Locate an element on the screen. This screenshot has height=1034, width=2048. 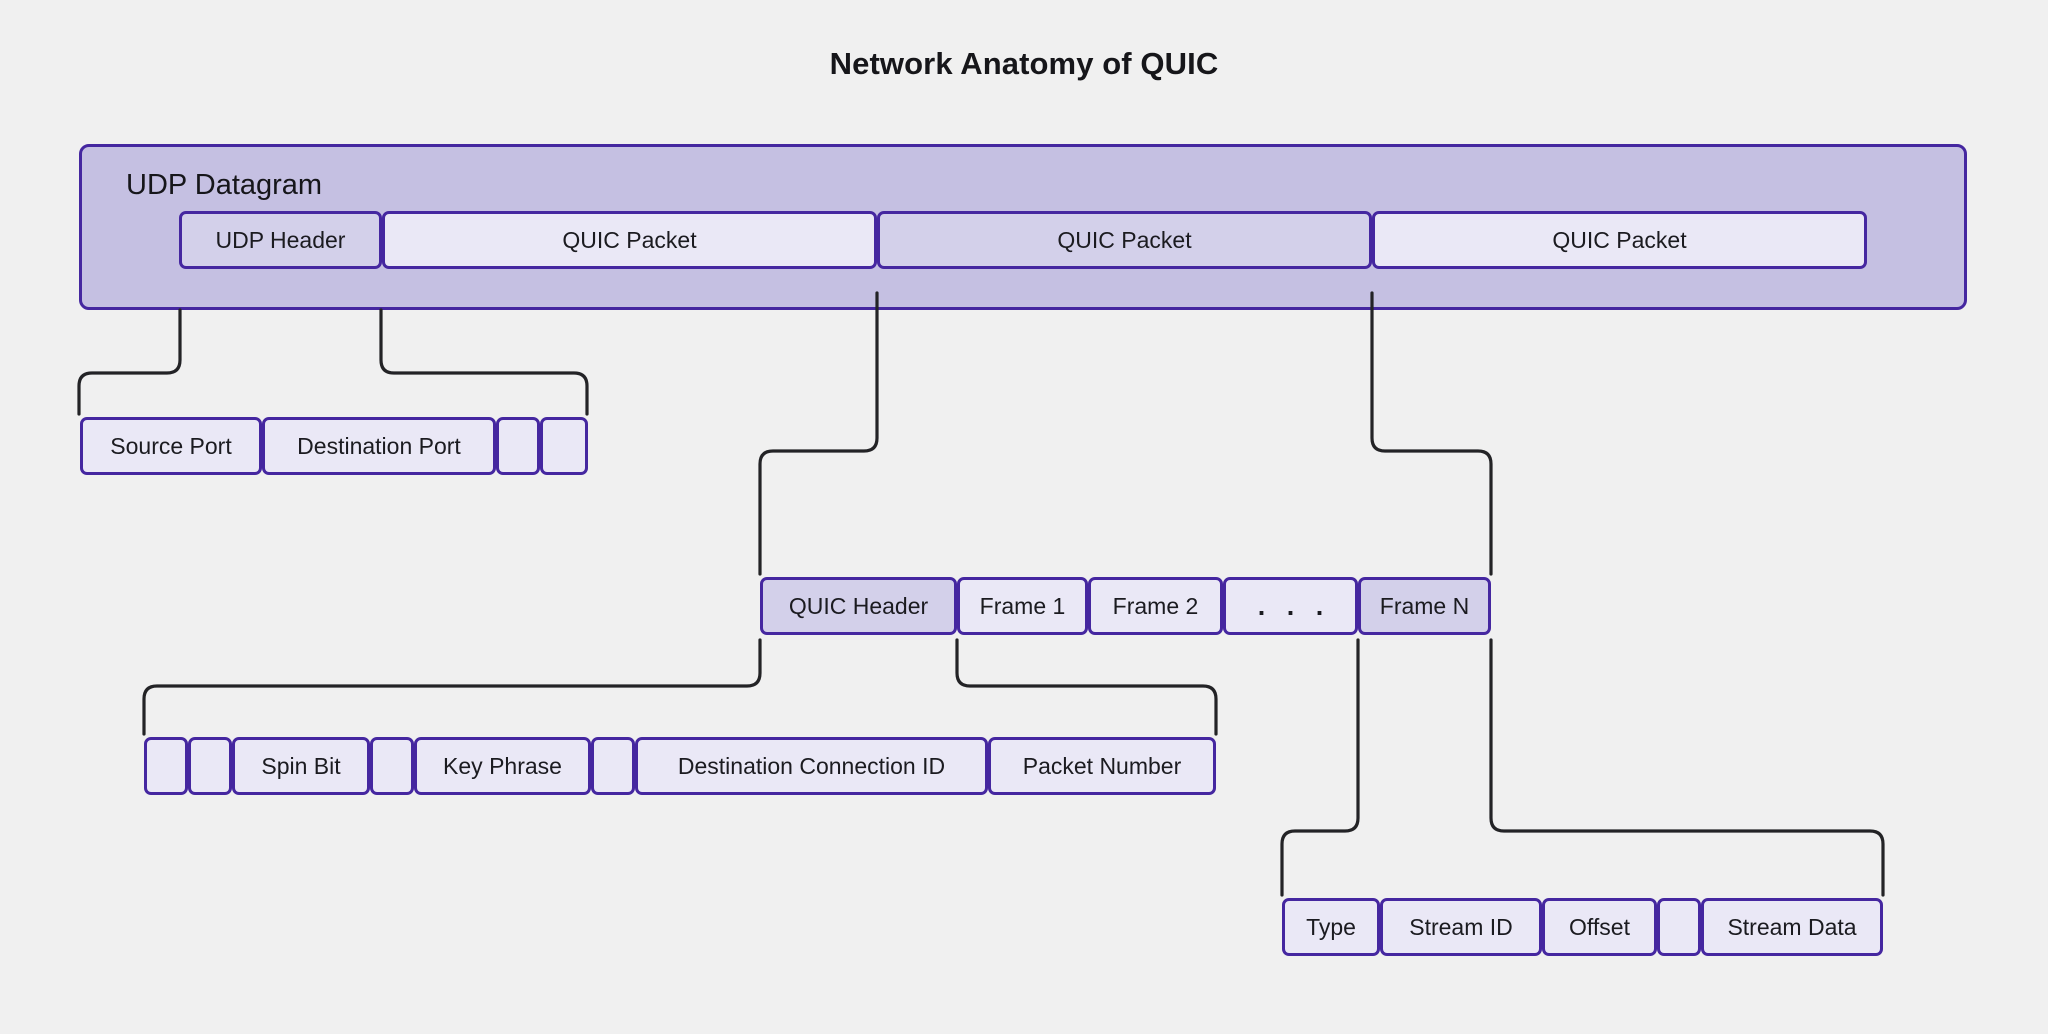
quic-packet-field-unlabeled-3: . . . is located at coordinates (1290, 606).